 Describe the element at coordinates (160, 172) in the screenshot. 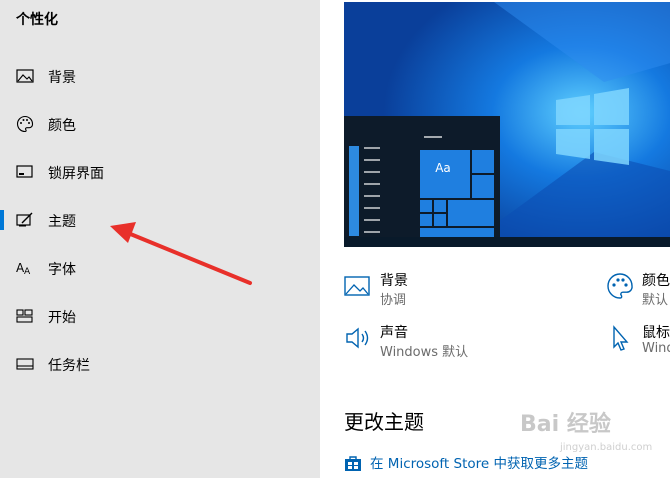

I see `sidebar-item-lock-screen: 锁屏界面` at that location.